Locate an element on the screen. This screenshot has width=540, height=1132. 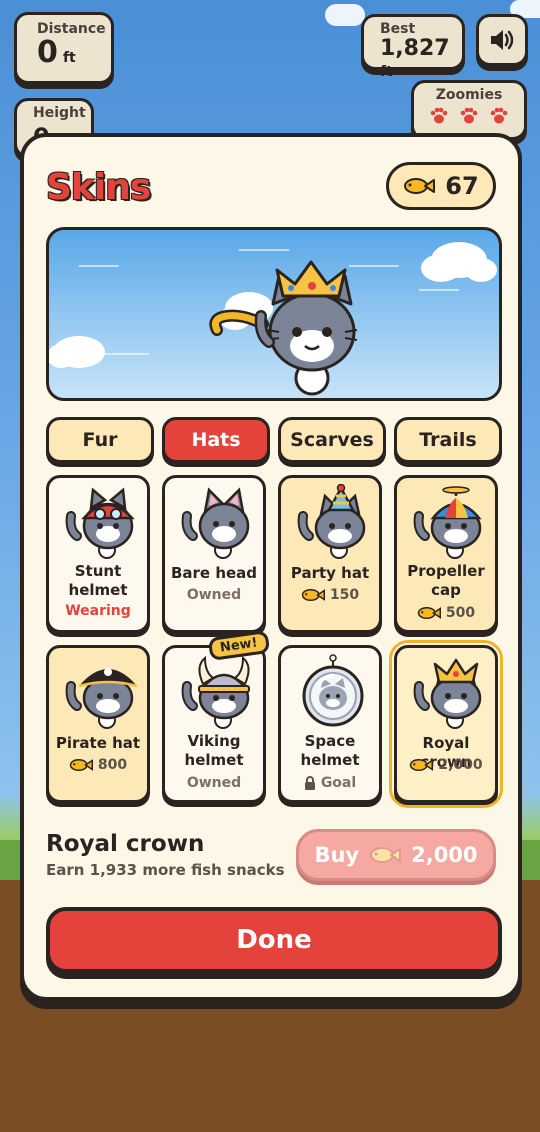
hat-card-royal-crown: Royal crown 2,000 is located at coordinates (446, 724).